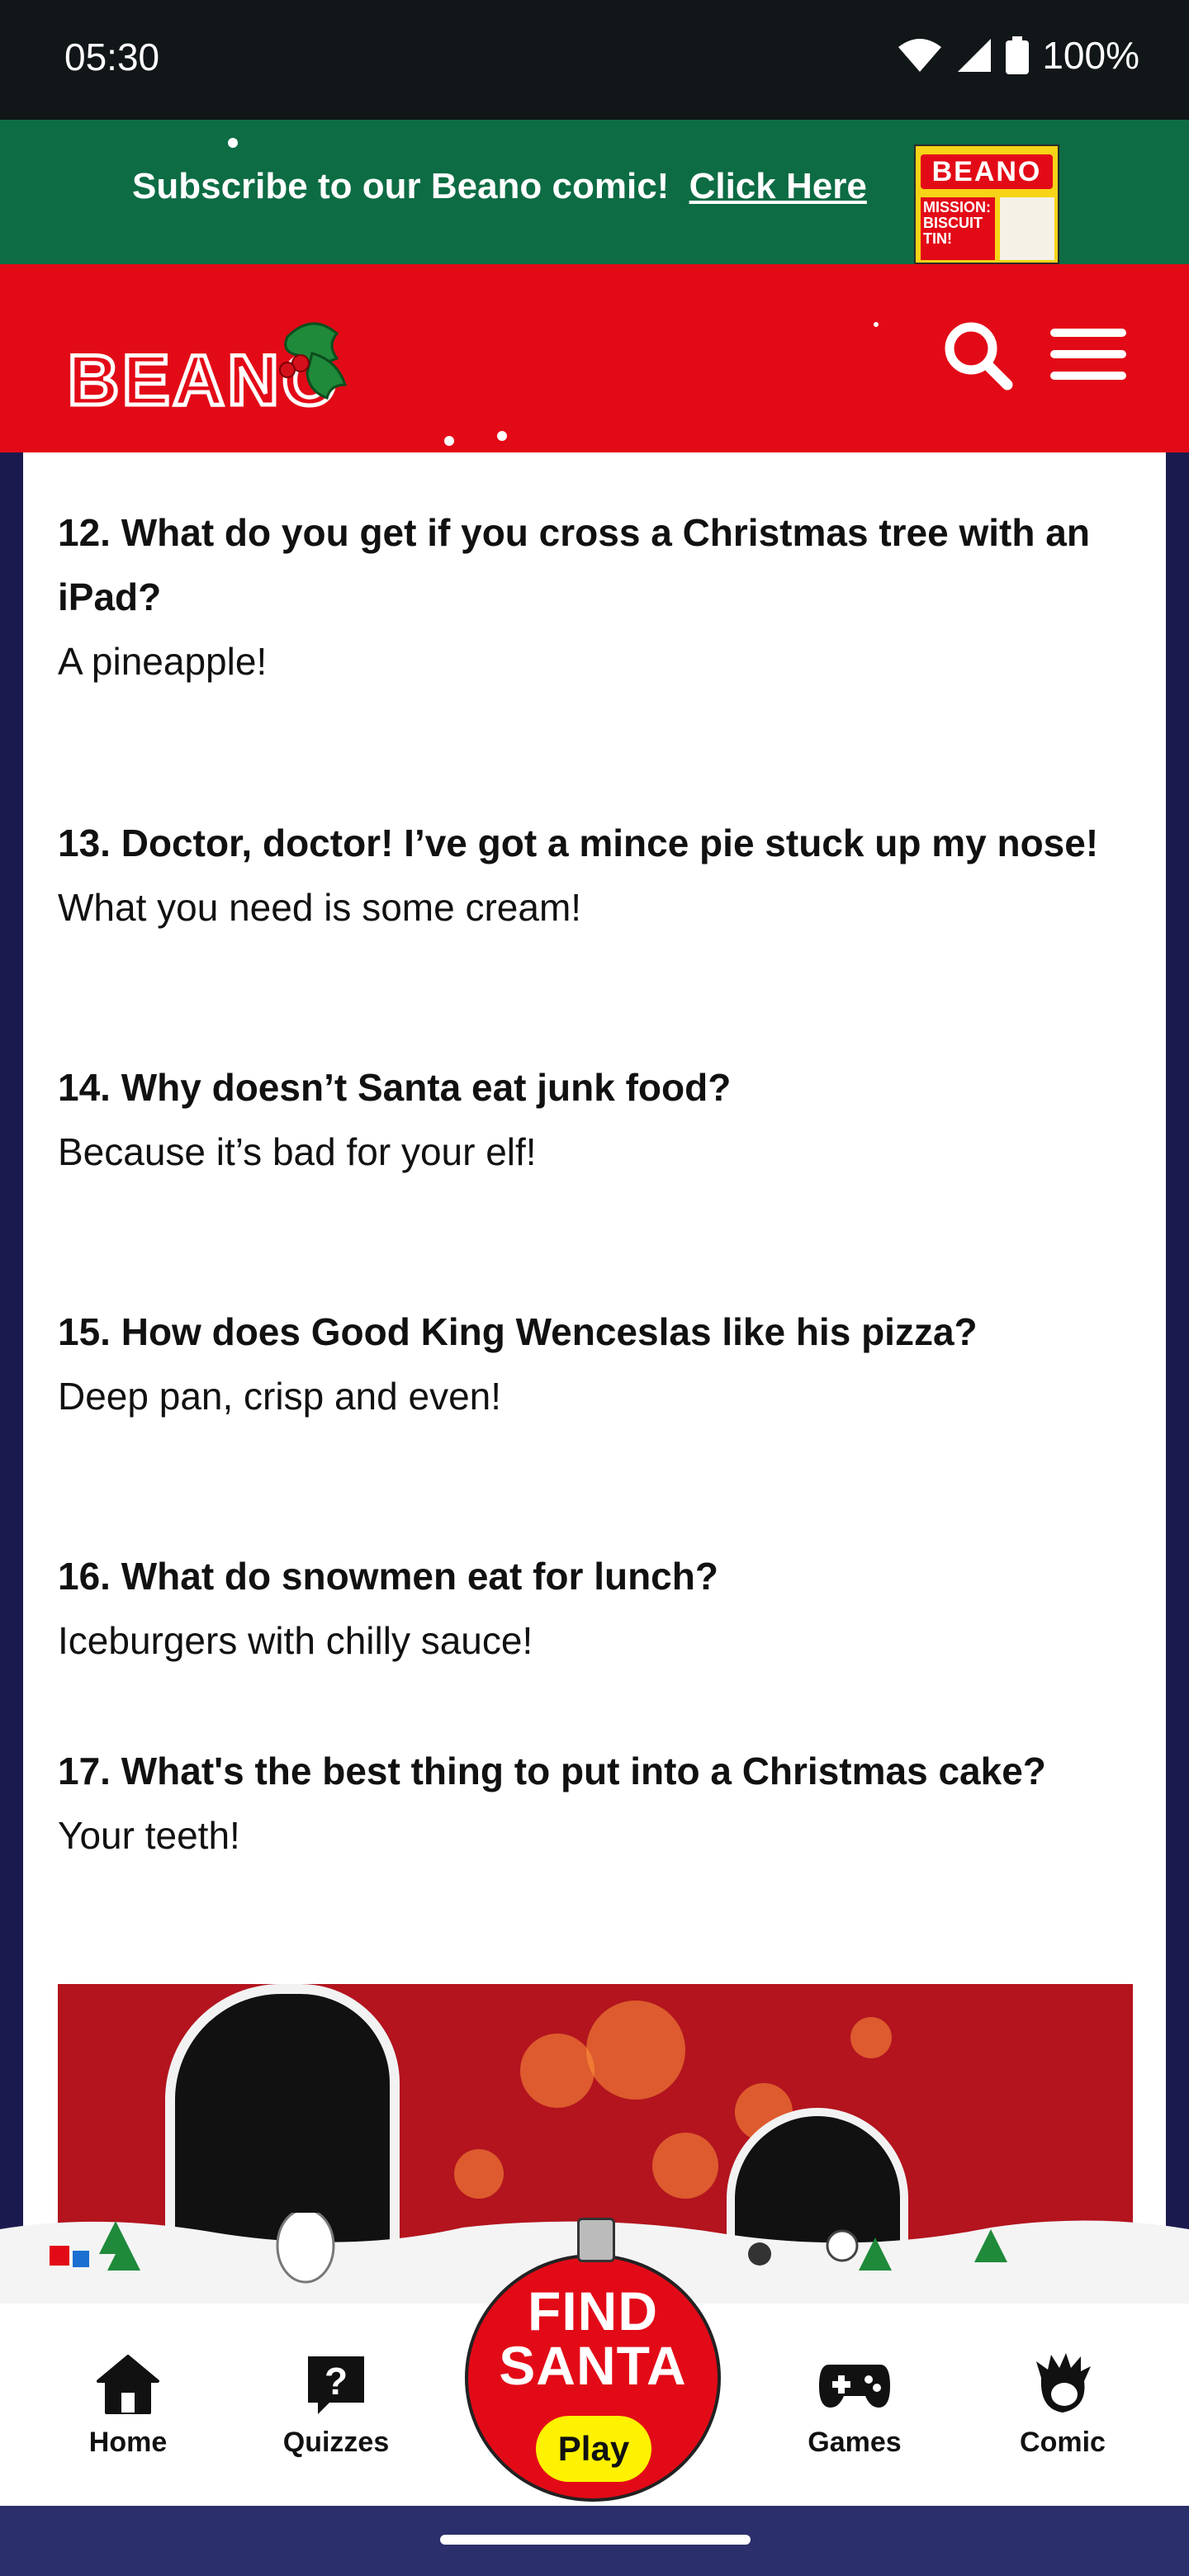 The width and height of the screenshot is (1189, 2576). Describe the element at coordinates (987, 171) in the screenshot. I see `comic-cover-logo: BEANO` at that location.